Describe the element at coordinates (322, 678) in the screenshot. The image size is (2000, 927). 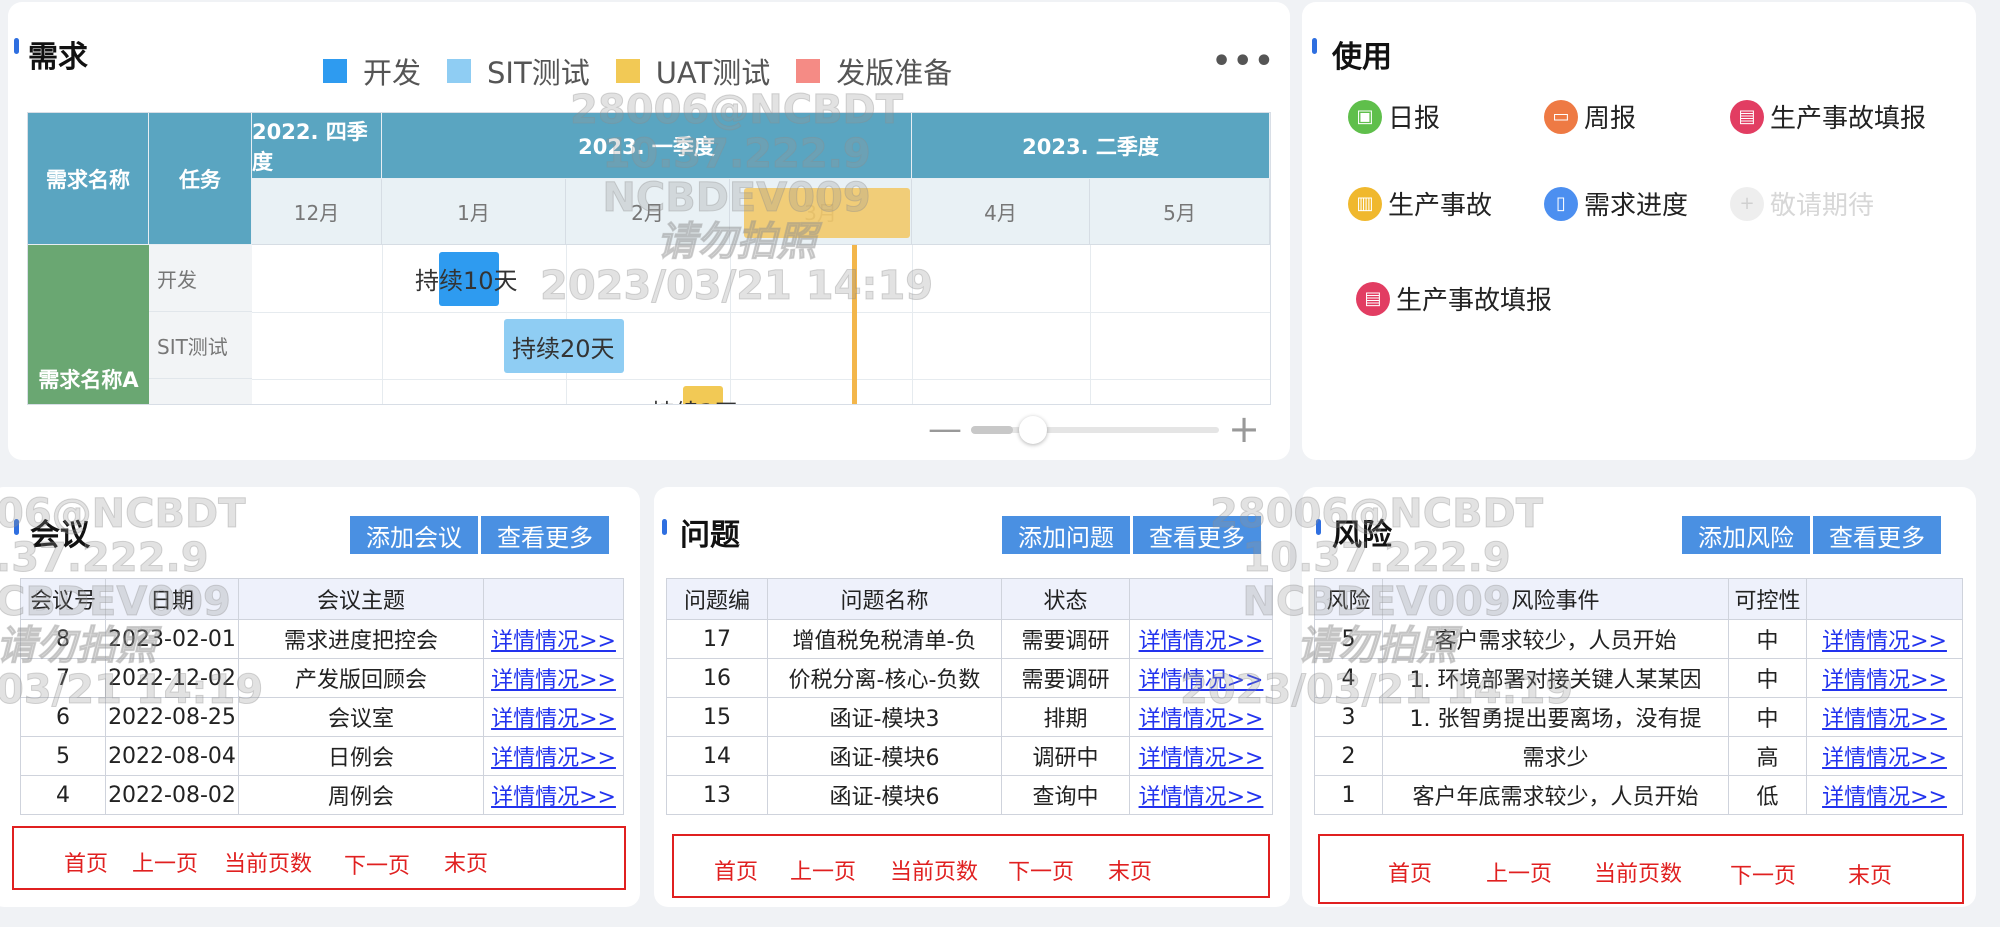
I see `table-row: 7 2022-12-02 产发版回顾会 详情情况>>` at that location.